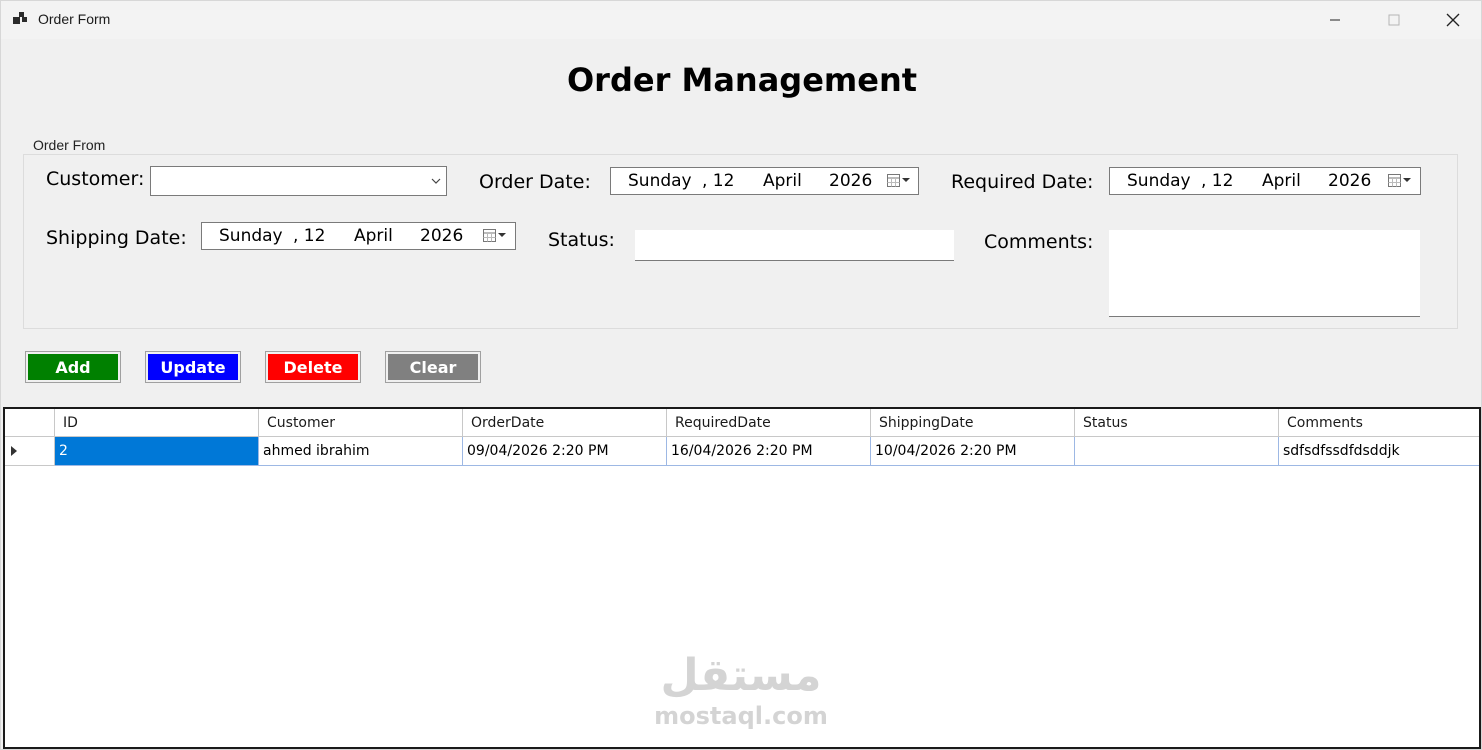 The height and width of the screenshot is (750, 1482). Describe the element at coordinates (69, 145) in the screenshot. I see `group-legend: Order From` at that location.